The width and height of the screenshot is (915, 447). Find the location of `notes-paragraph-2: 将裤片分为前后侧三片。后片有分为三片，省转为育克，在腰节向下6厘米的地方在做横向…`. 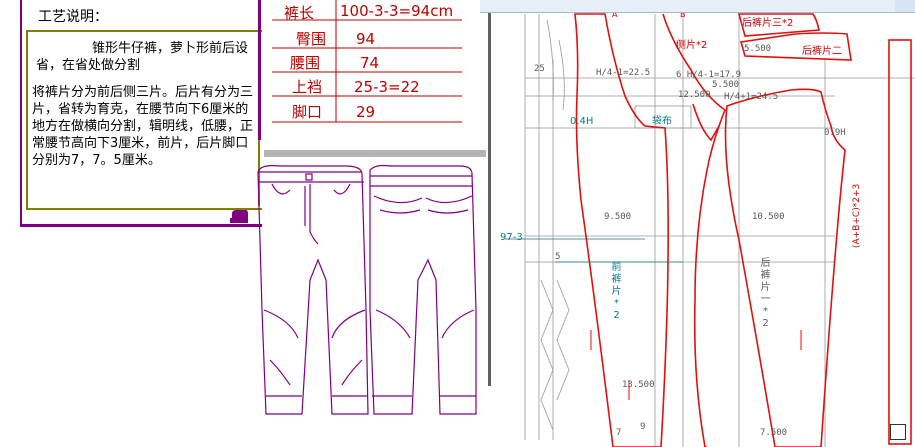

notes-paragraph-2: 将裤片分为前后侧三片。后片有分为三片，省转为育克，在腰节向下6厘米的地方在做横向… is located at coordinates (143, 126).